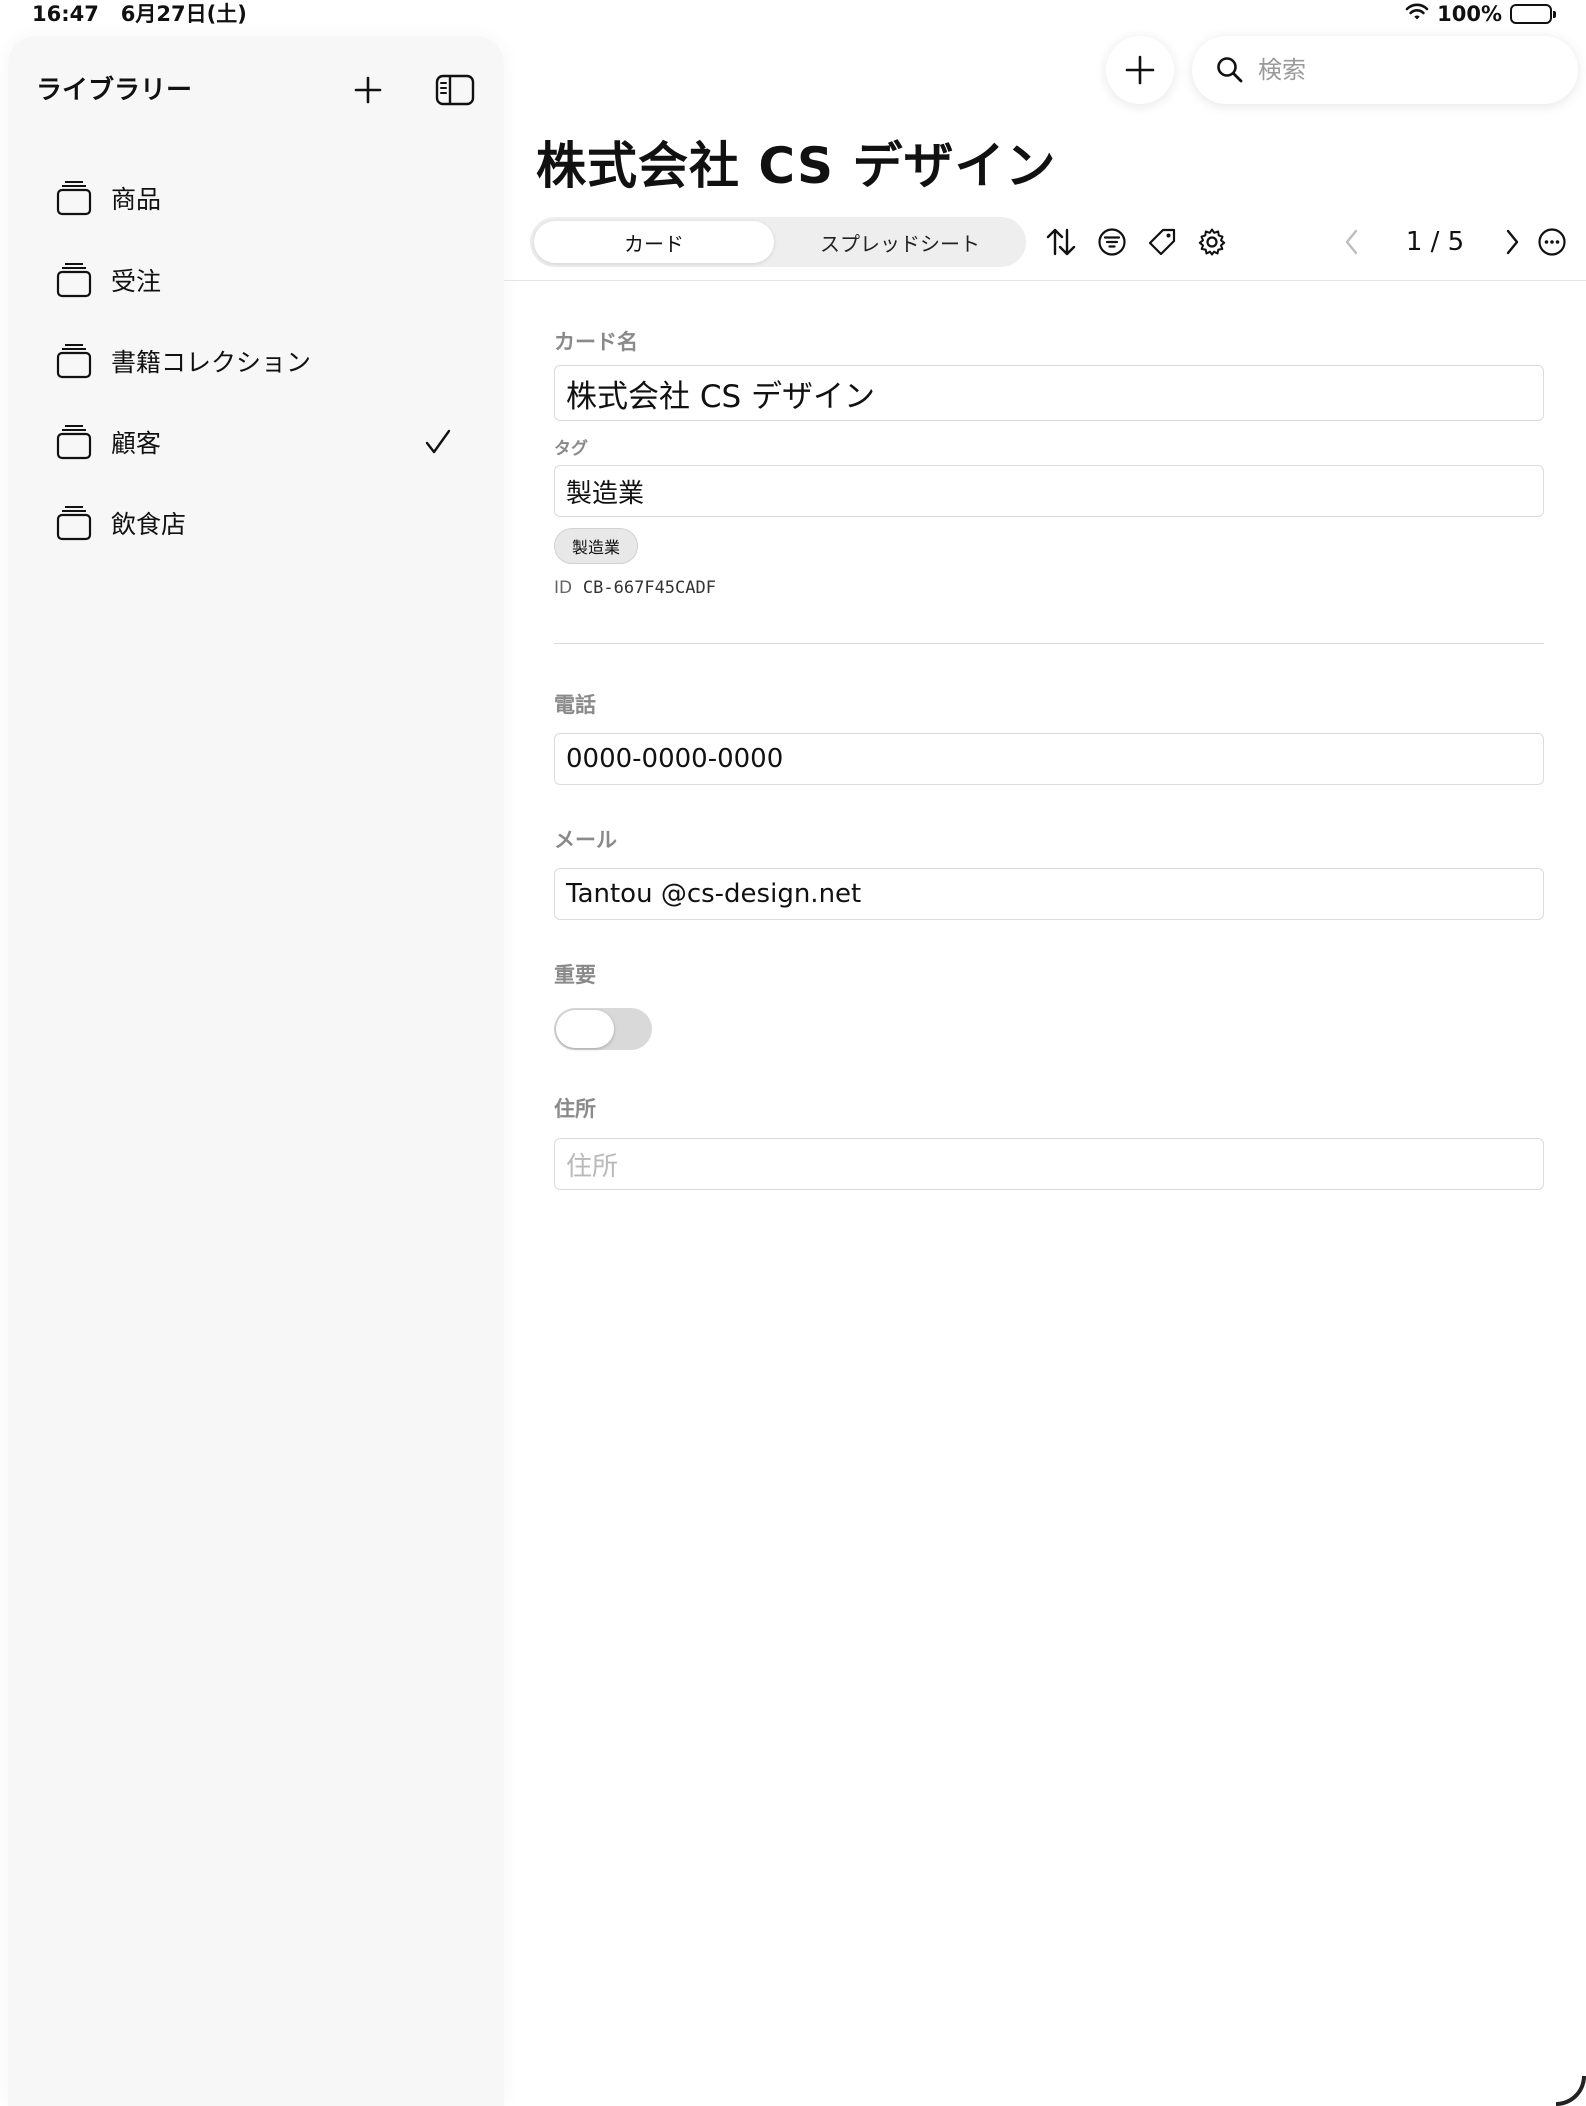  What do you see at coordinates (585, 1029) in the screenshot?
I see `toggle-knob` at bounding box center [585, 1029].